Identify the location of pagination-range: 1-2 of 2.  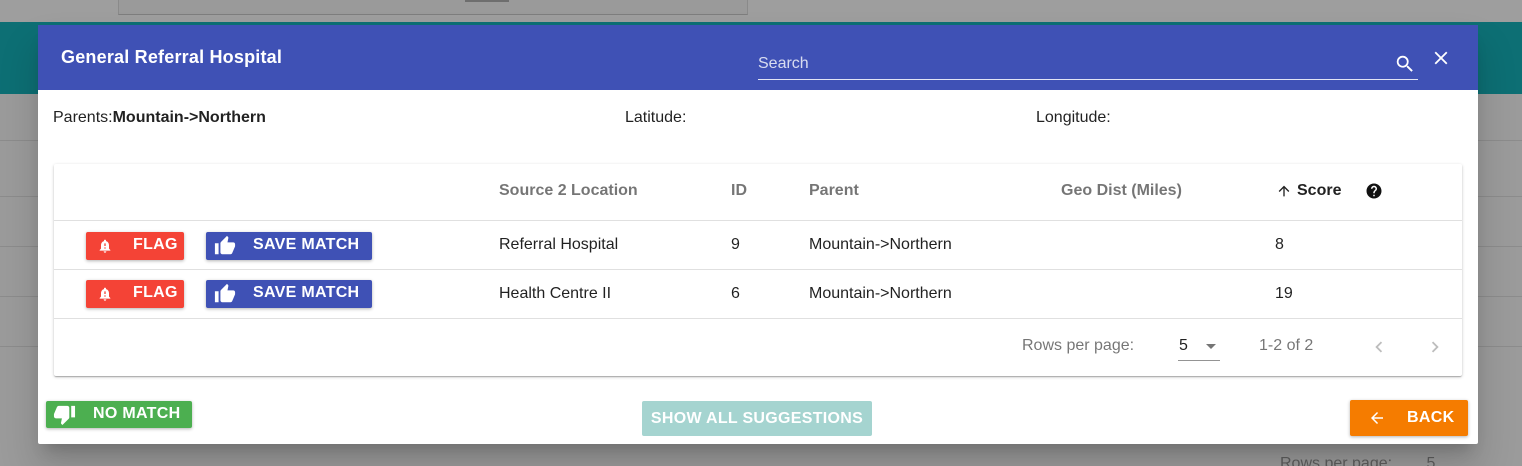
(1286, 345).